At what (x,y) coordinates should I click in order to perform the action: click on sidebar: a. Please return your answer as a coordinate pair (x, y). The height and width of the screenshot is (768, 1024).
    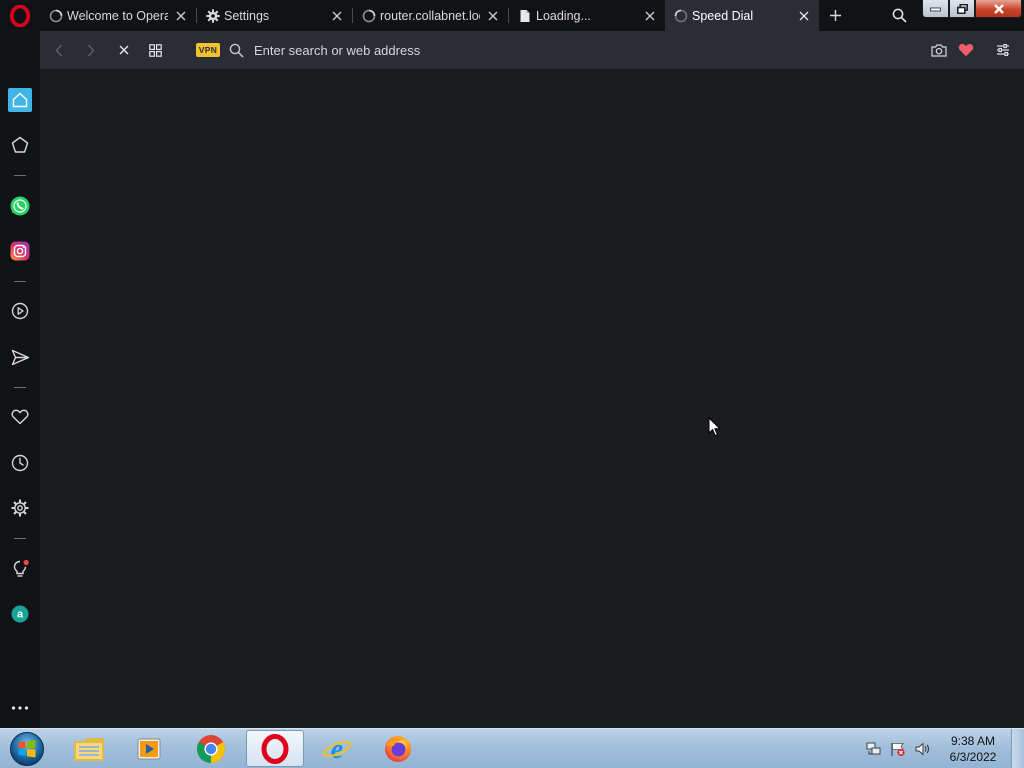
    Looking at the image, I should click on (20, 379).